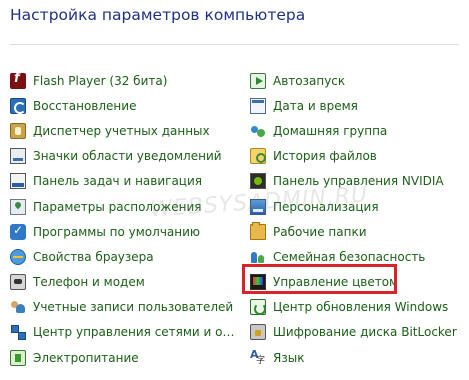 This screenshot has height=380, width=469. Describe the element at coordinates (117, 231) in the screenshot. I see `item-label: Программы по умолчанию` at that location.